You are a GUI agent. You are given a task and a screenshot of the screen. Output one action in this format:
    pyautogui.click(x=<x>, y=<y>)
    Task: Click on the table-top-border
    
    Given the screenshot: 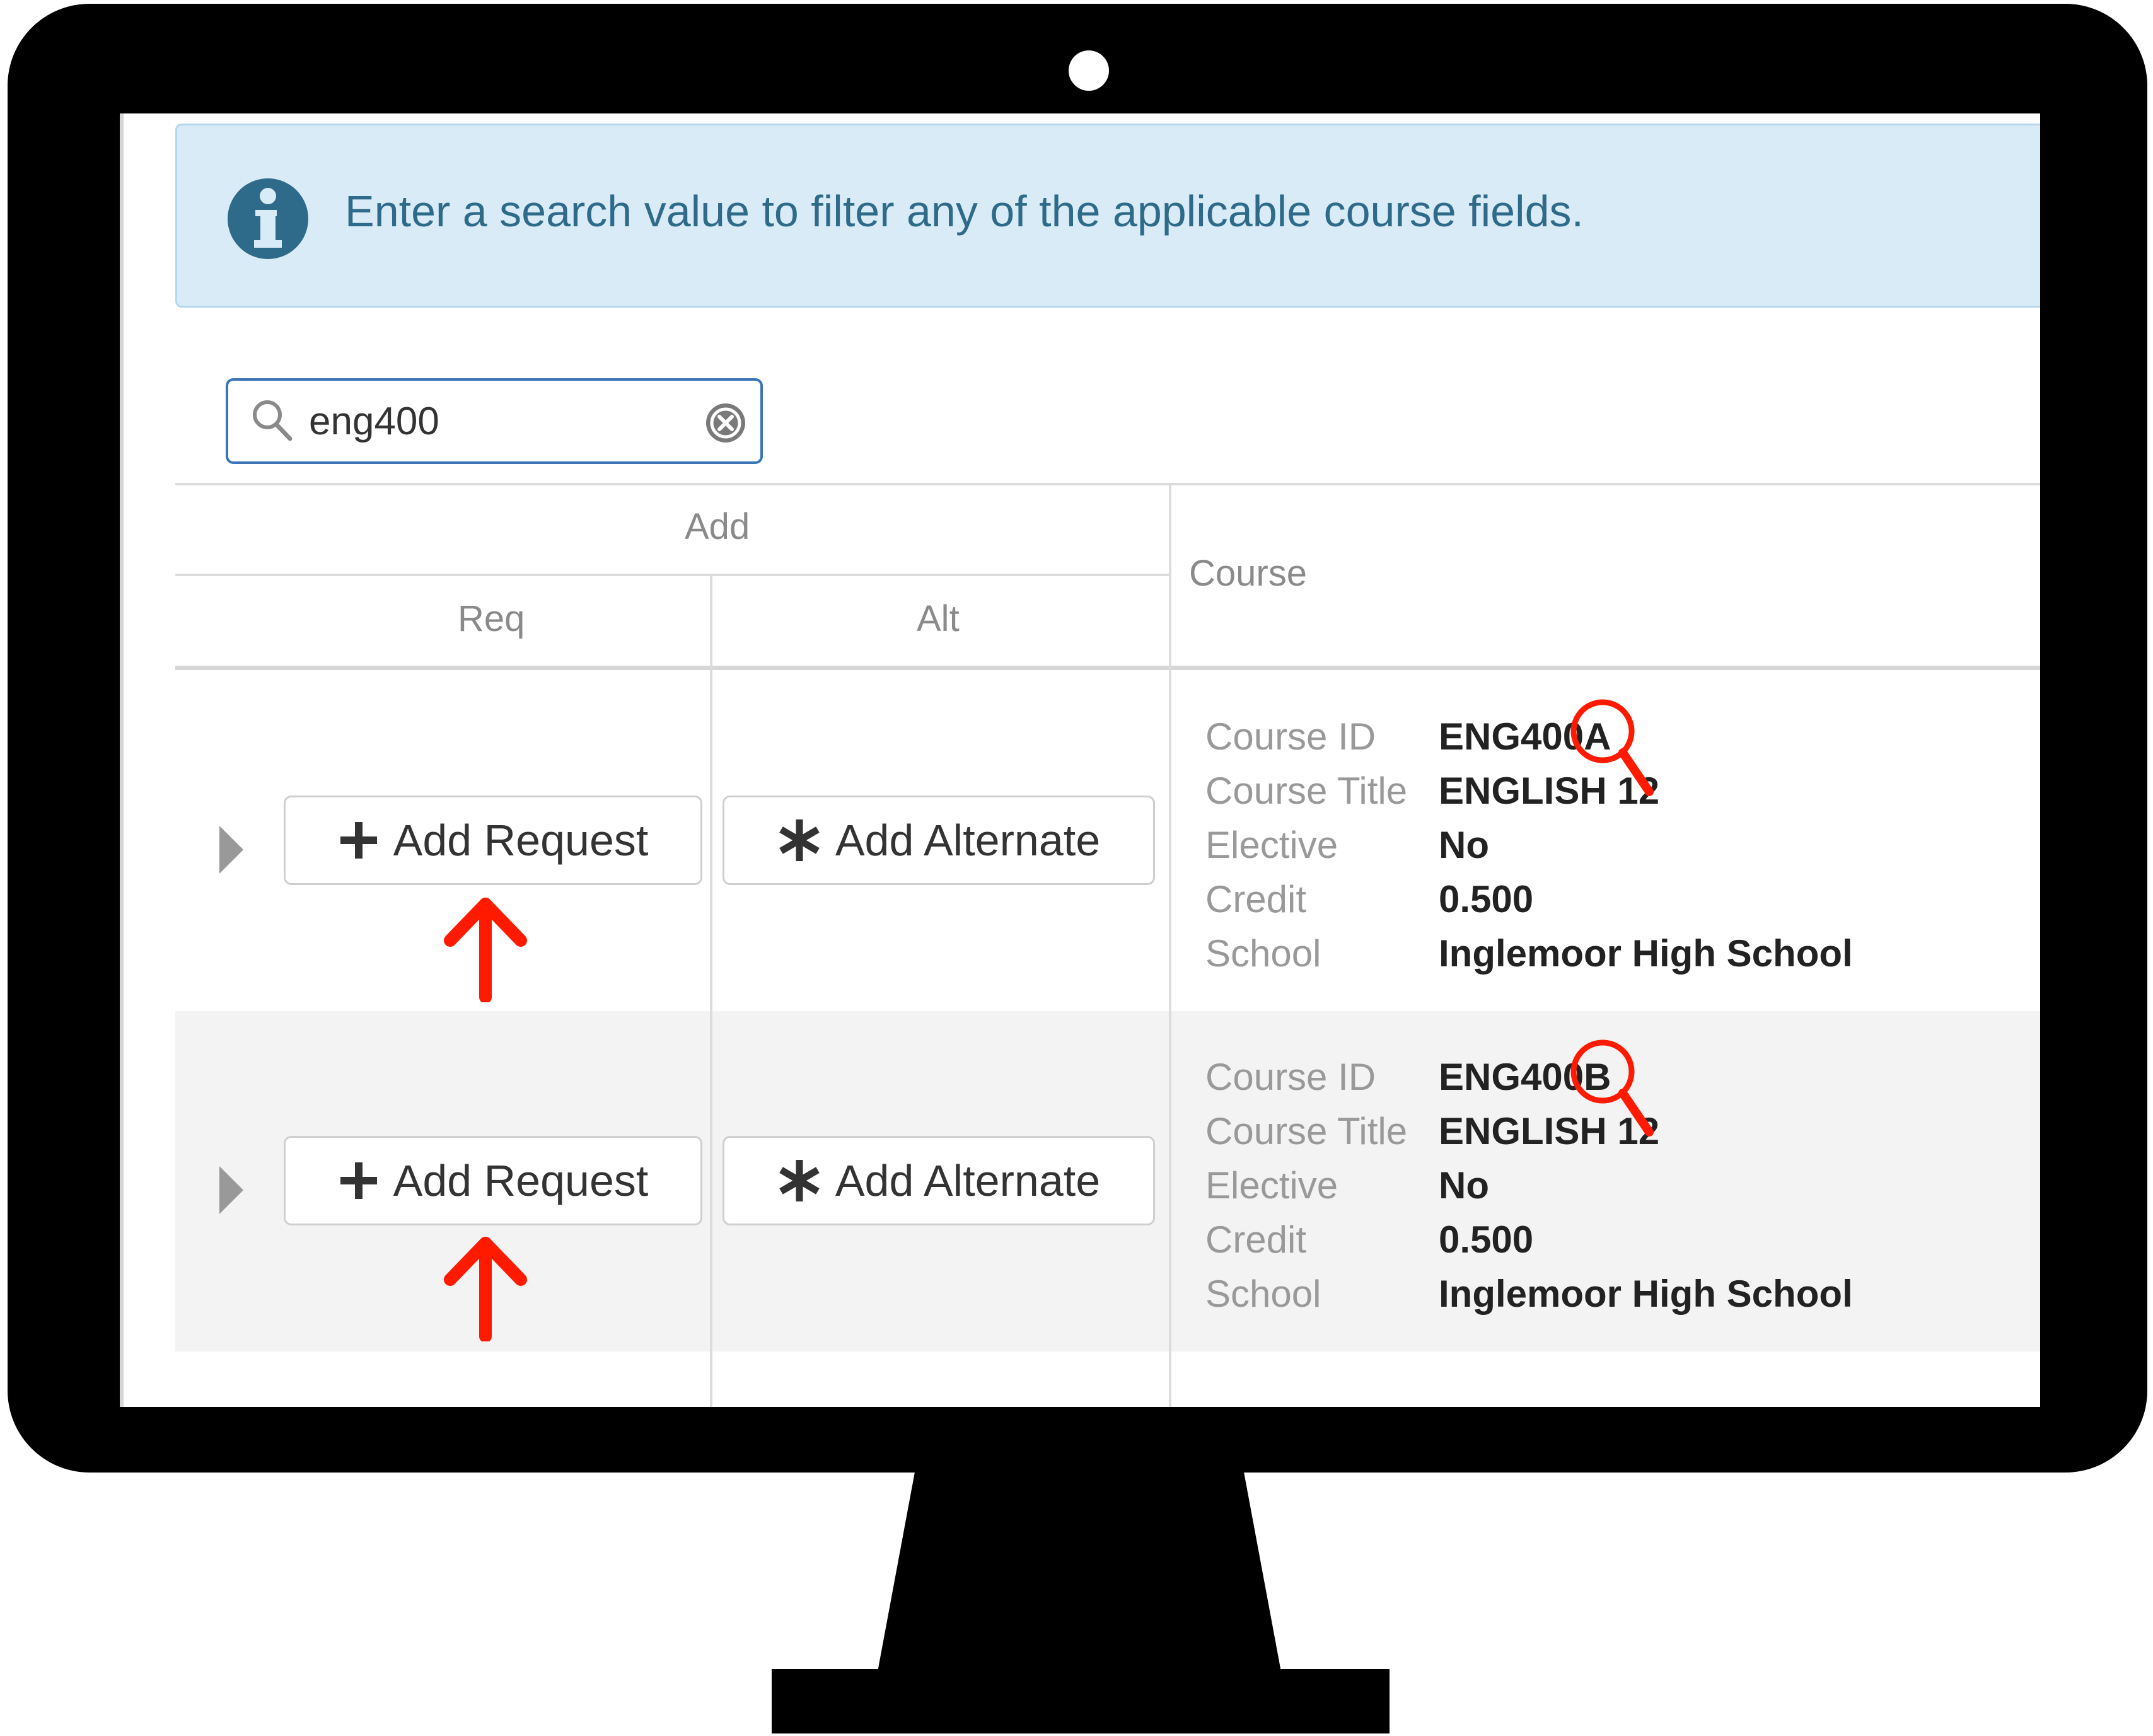 What is the action you would take?
    pyautogui.click(x=1107, y=484)
    